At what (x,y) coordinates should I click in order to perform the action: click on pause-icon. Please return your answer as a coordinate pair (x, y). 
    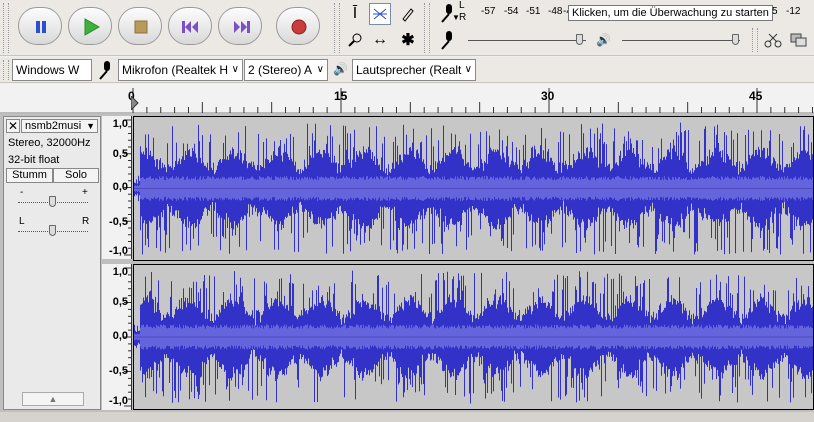
    Looking at the image, I should click on (41, 27).